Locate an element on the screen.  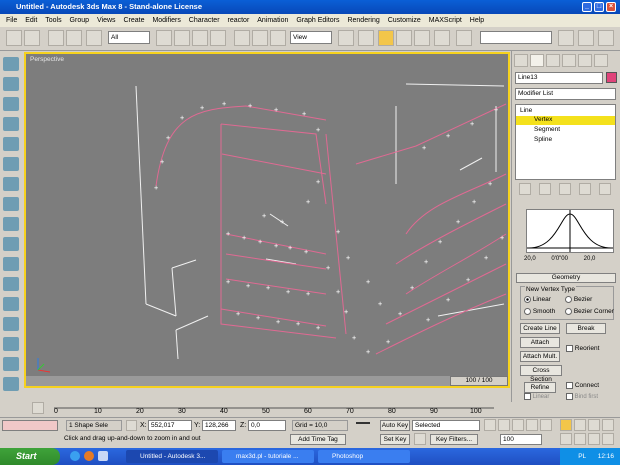
open-mini-curve-editor-icon is located at coordinates (38, 408).